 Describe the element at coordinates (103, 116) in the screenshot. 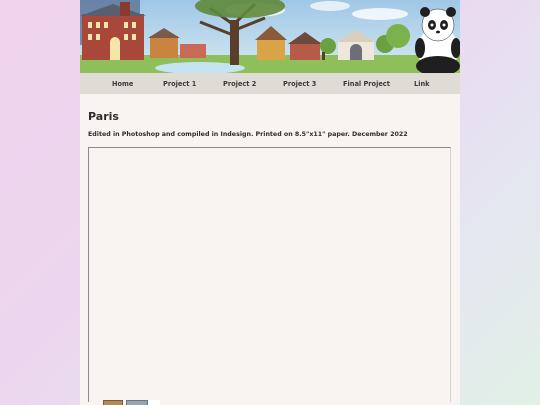

I see `page-title: Paris` at that location.